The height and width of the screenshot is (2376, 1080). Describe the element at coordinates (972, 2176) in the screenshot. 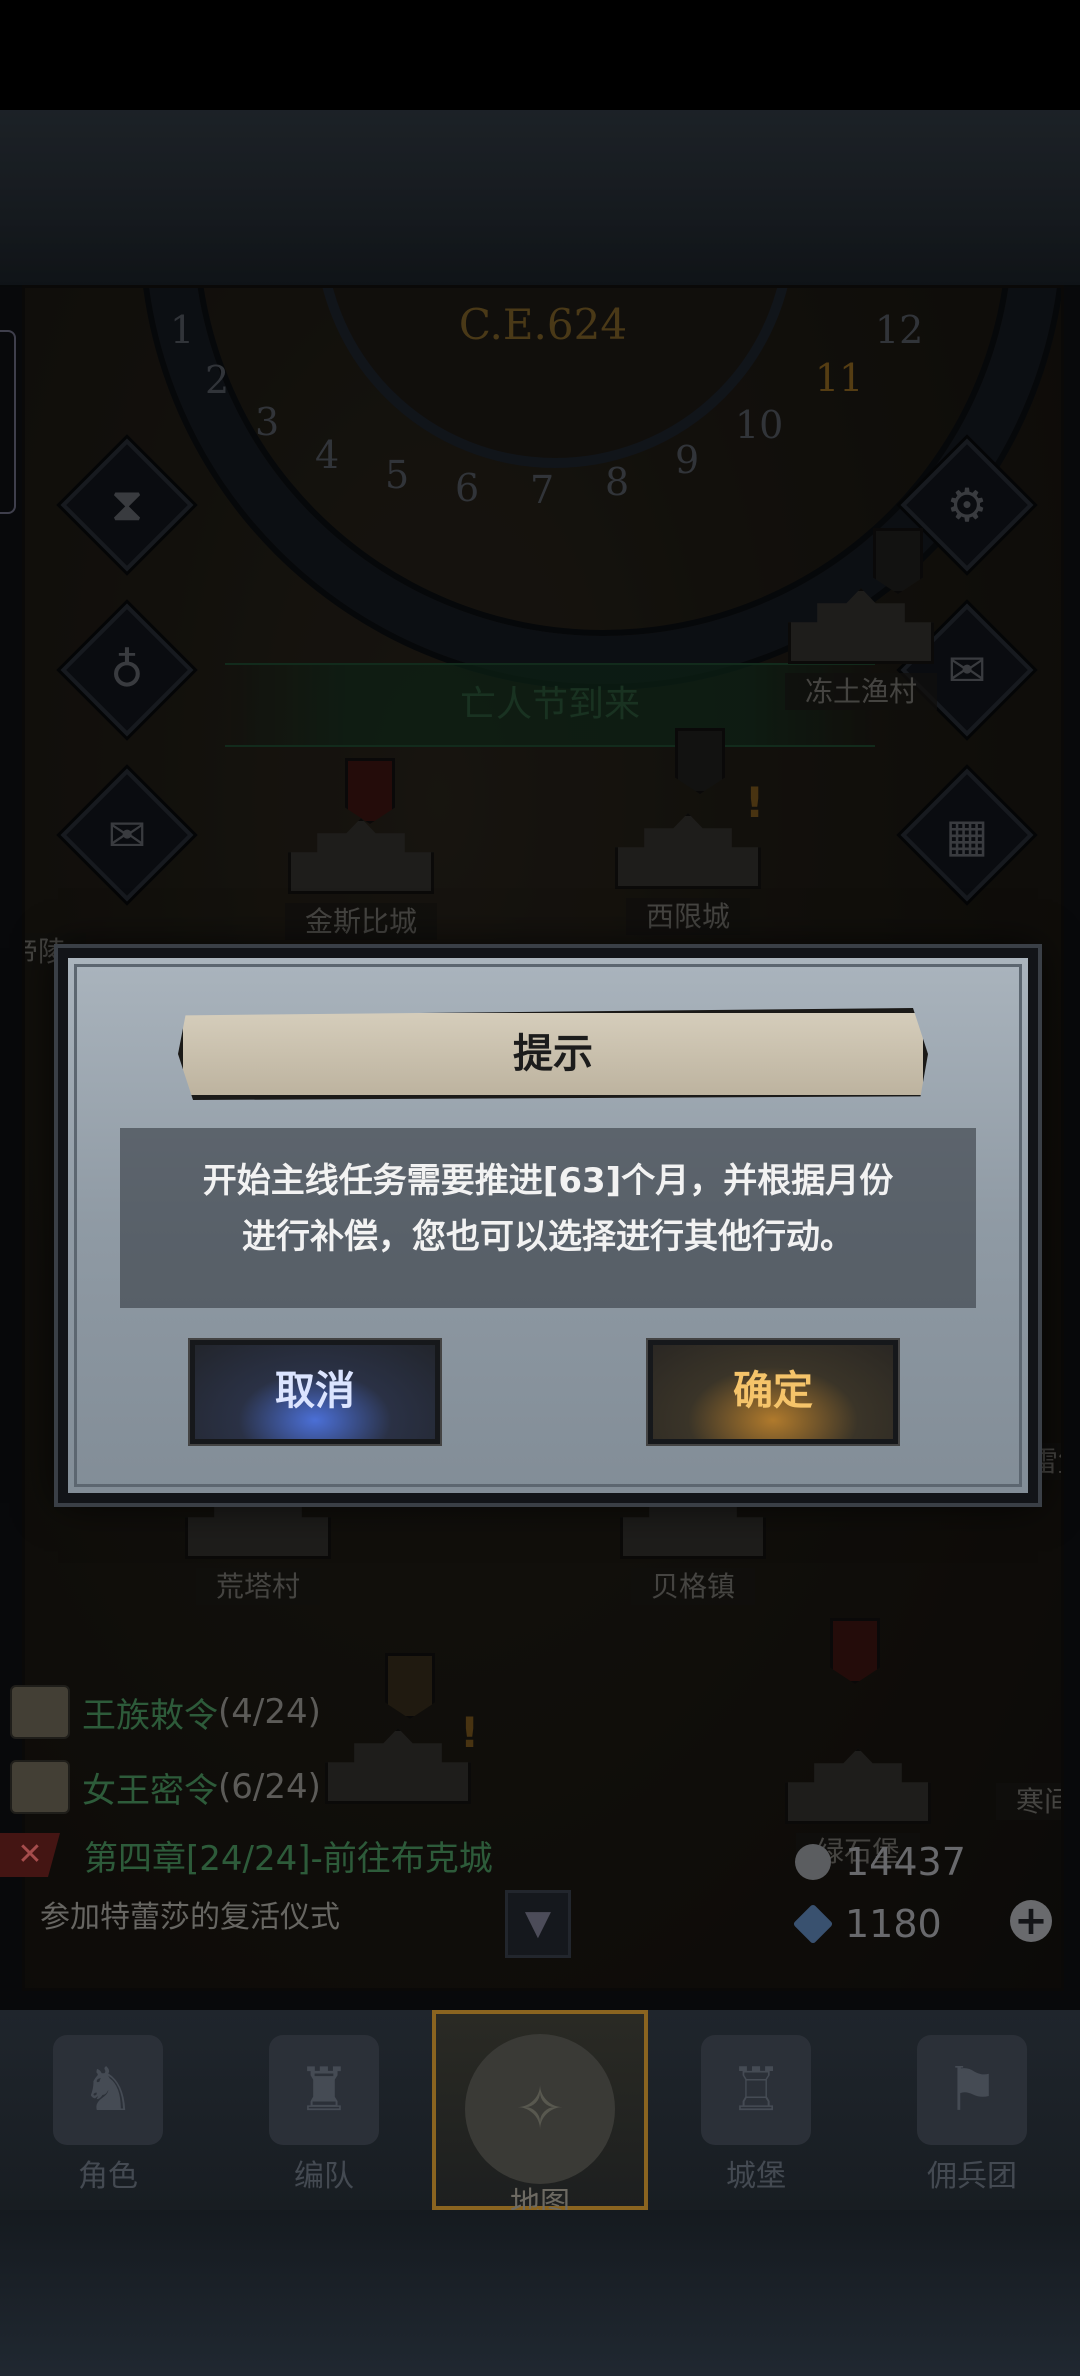

I see `nav-label: 佣兵团` at that location.